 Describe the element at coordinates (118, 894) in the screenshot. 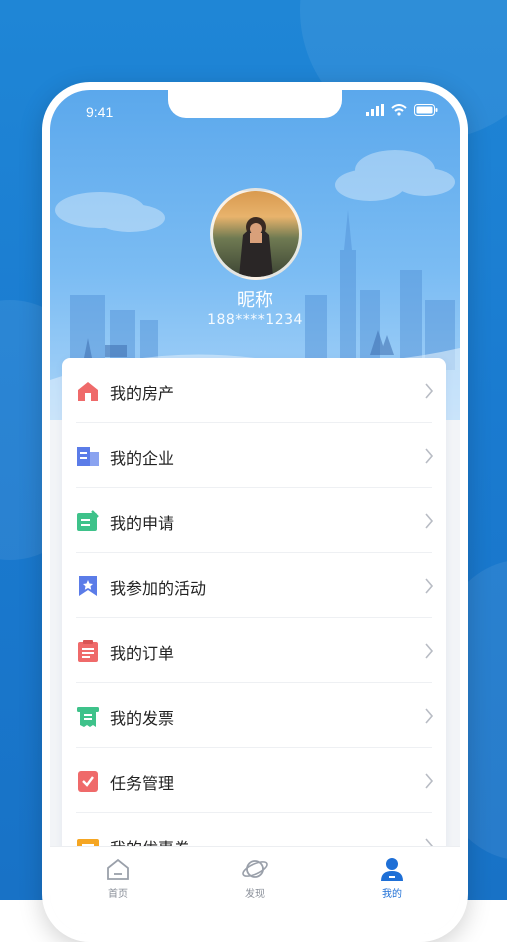

I see `tab-label: 首页` at that location.